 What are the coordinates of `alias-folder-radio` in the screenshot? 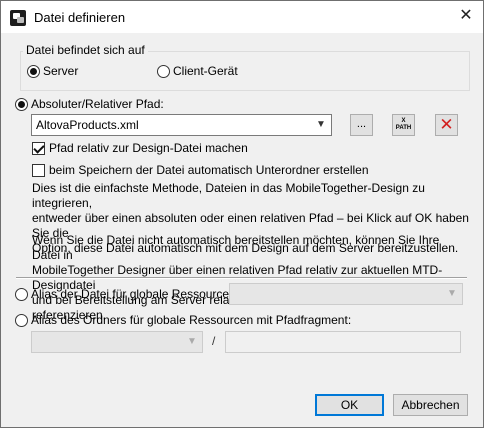 It's located at (21, 320).